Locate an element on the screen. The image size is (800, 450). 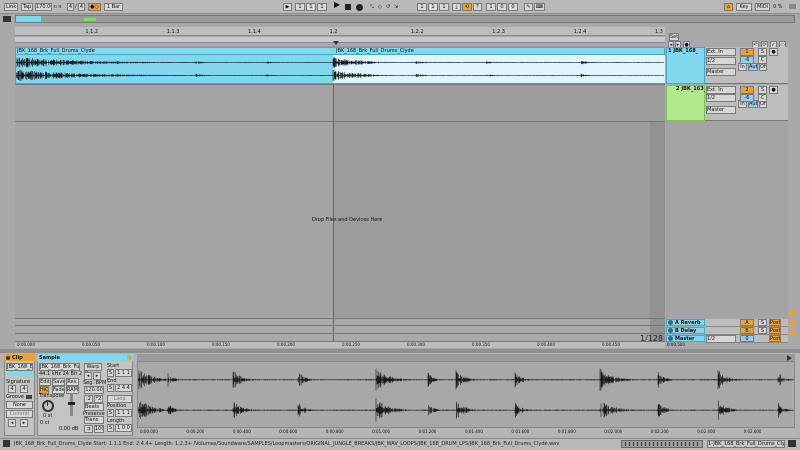
signature-den: 4 is located at coordinates (24, 389).